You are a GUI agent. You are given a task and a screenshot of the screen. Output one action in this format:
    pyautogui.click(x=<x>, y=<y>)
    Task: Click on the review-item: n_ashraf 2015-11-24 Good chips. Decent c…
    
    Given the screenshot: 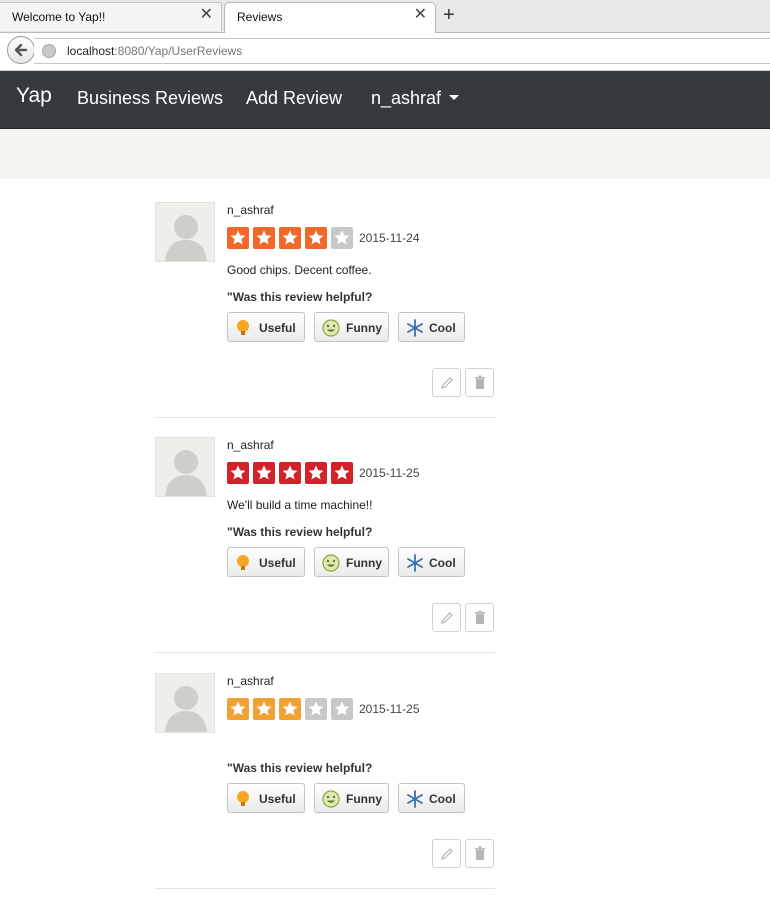 What is the action you would take?
    pyautogui.click(x=325, y=320)
    